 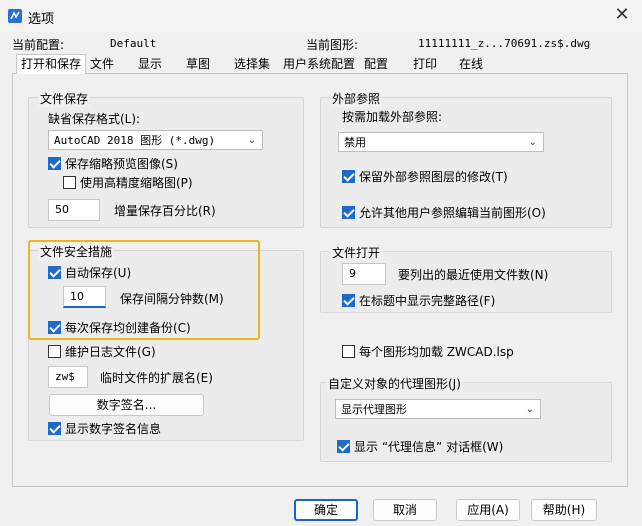 I want to click on drawing-label: 当前图形:, so click(x=332, y=45).